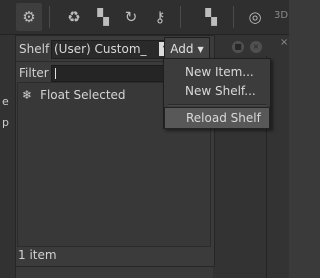 The width and height of the screenshot is (320, 278). Describe the element at coordinates (34, 73) in the screenshot. I see `filter-label: Filter` at that location.